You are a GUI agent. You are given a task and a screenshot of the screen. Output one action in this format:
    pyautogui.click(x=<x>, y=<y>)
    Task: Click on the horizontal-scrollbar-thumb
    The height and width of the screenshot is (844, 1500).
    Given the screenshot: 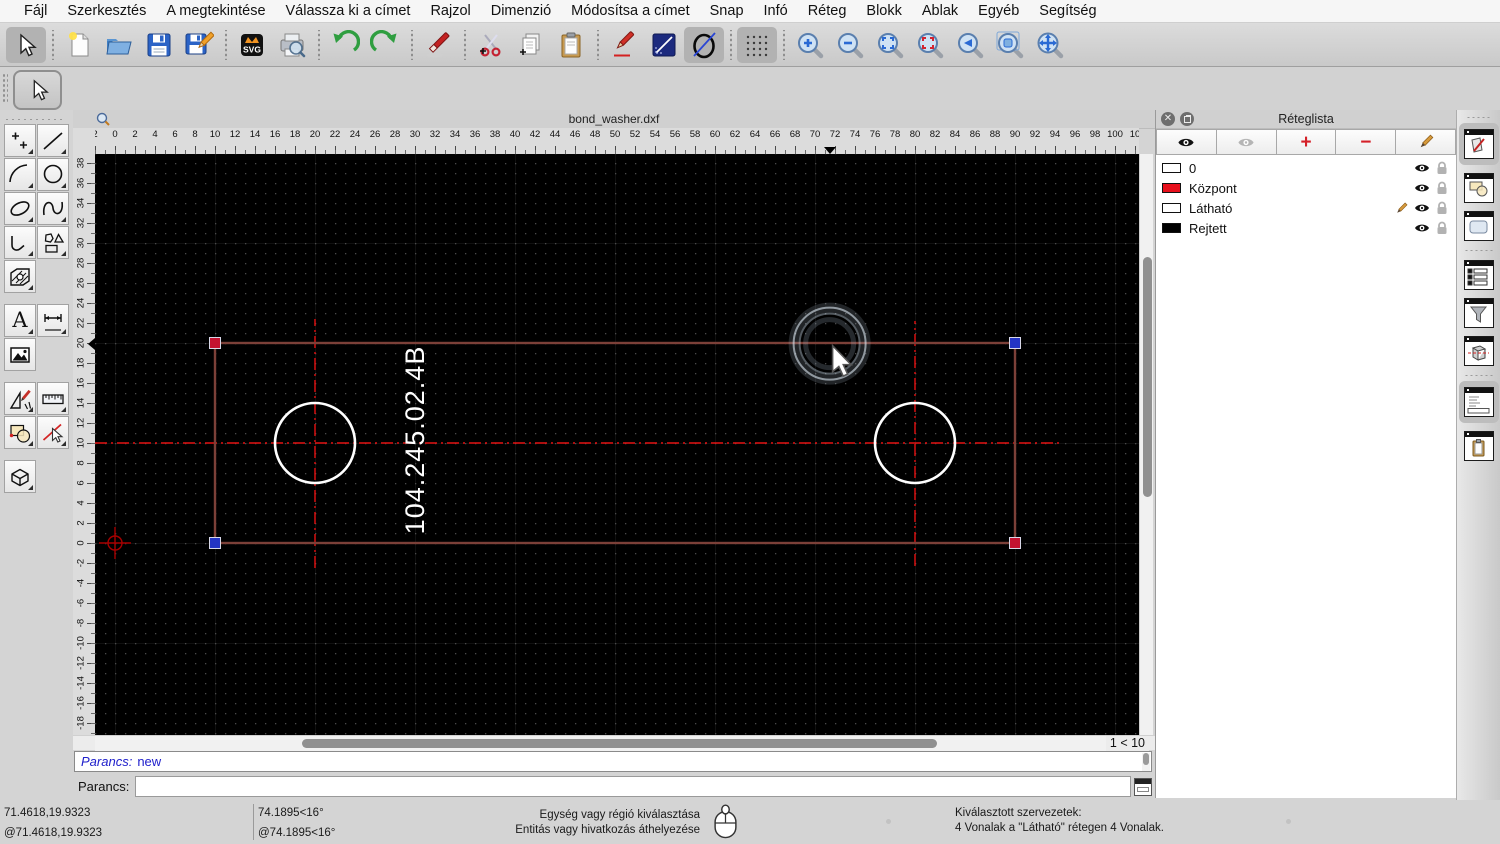 What is the action you would take?
    pyautogui.click(x=619, y=743)
    